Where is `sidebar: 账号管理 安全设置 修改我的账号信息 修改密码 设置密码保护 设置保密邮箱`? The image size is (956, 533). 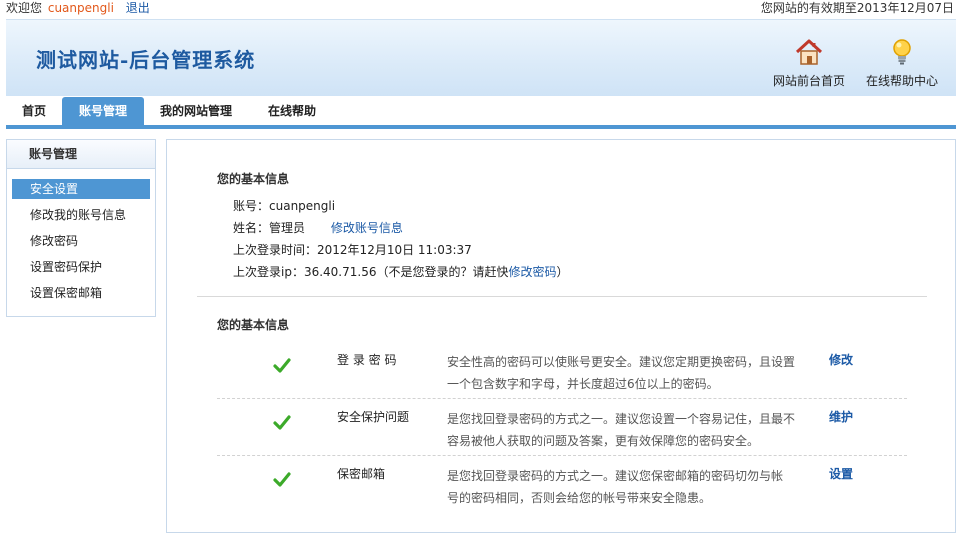 sidebar: 账号管理 安全设置 修改我的账号信息 修改密码 设置密码保护 设置保密邮箱 is located at coordinates (81, 228).